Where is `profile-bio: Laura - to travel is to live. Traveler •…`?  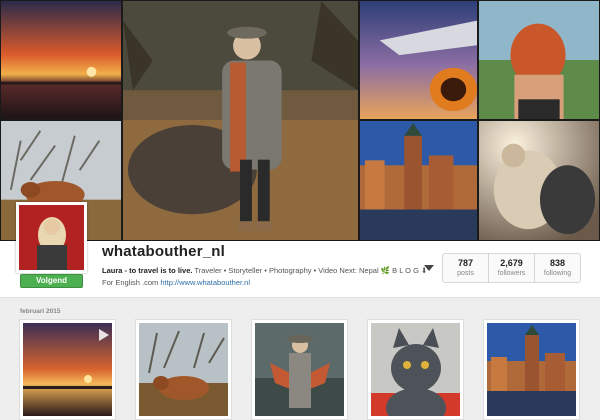 profile-bio: Laura - to travel is to live. Traveler •… is located at coordinates (267, 277).